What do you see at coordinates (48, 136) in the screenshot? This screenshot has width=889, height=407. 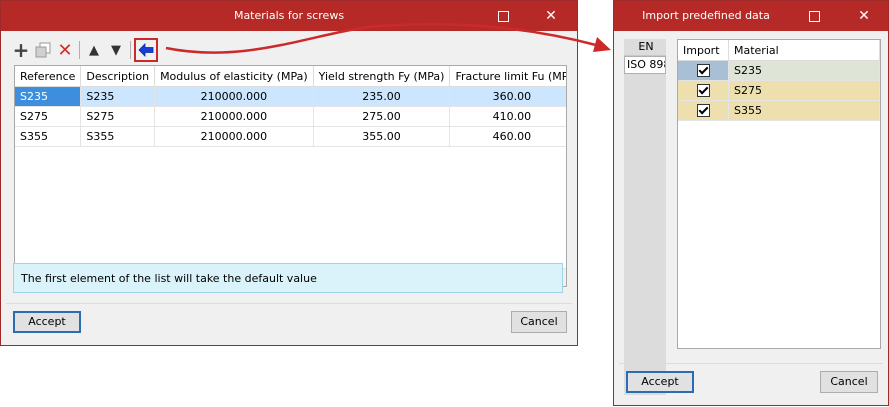 I see `cell-reference: S355` at bounding box center [48, 136].